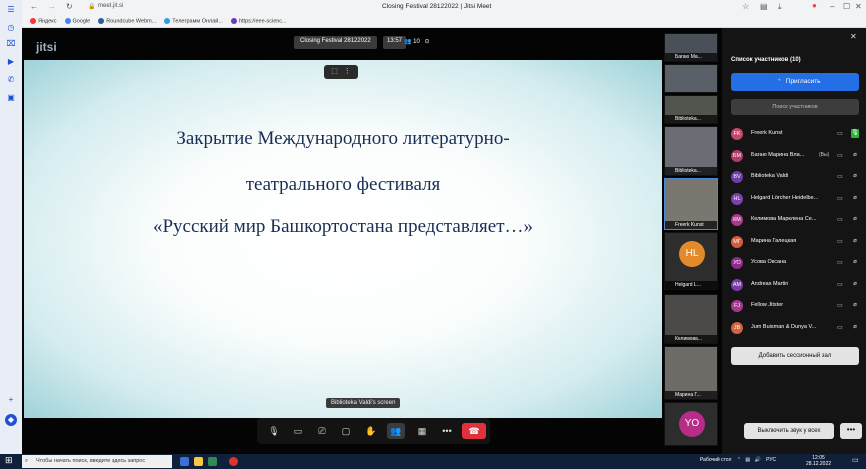 Image resolution: width=866 pixels, height=469 pixels. Describe the element at coordinates (9, 460) in the screenshot. I see `windows-start-icon: ⊞` at that location.